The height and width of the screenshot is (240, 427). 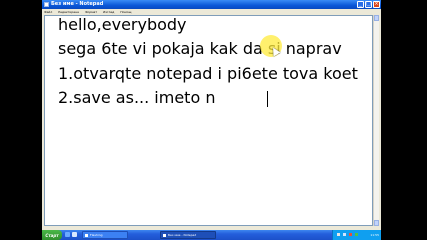 What do you see at coordinates (182, 235) in the screenshot?
I see `taskbar-button-label: Без име - Notepad` at bounding box center [182, 235].